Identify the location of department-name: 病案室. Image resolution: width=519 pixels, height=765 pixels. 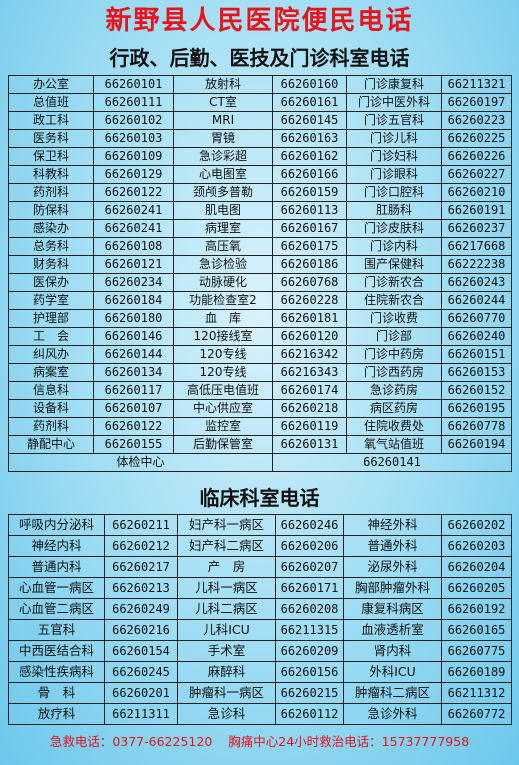
(51, 372).